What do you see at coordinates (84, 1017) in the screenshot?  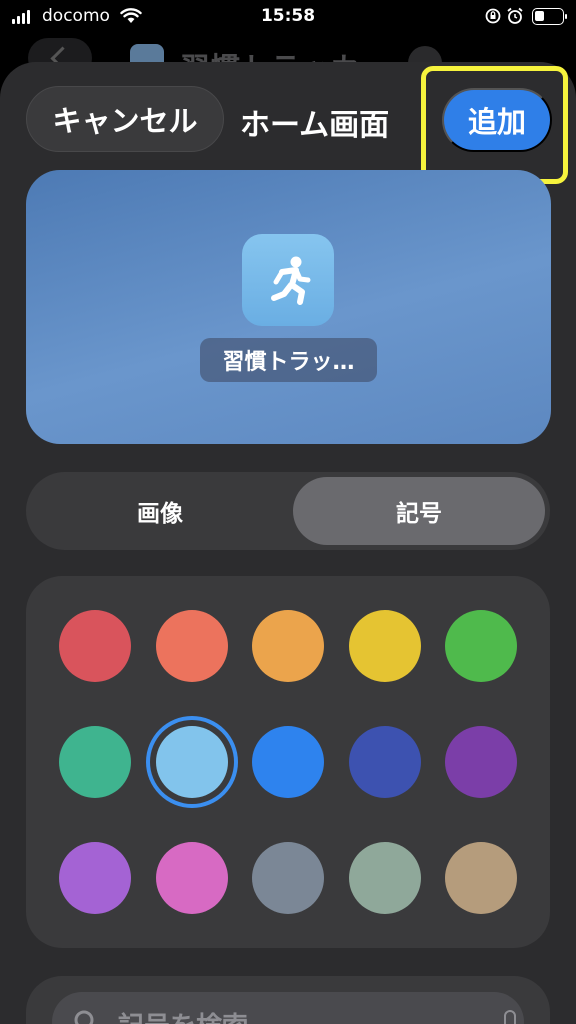 I see `search-icon` at bounding box center [84, 1017].